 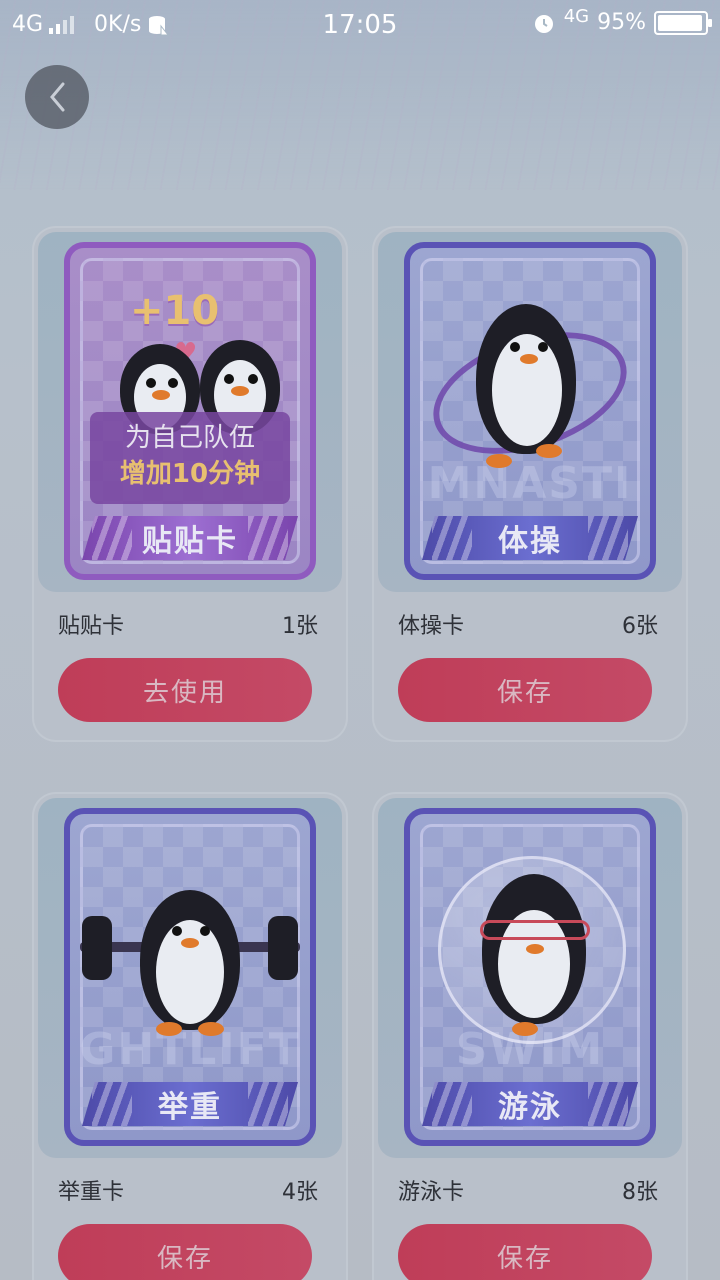 What do you see at coordinates (190, 474) in the screenshot?
I see `promo-line-2: 增加10分钟` at bounding box center [190, 474].